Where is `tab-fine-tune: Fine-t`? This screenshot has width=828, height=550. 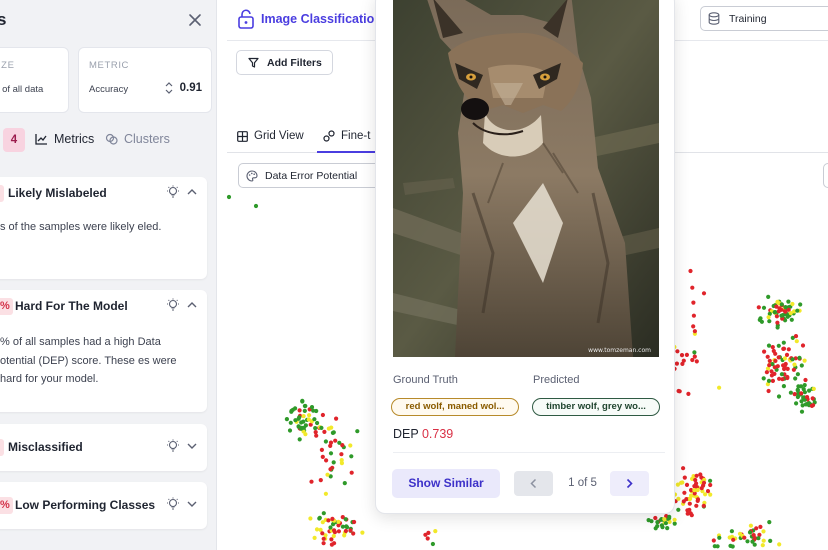 tab-fine-tune: Fine-t is located at coordinates (346, 136).